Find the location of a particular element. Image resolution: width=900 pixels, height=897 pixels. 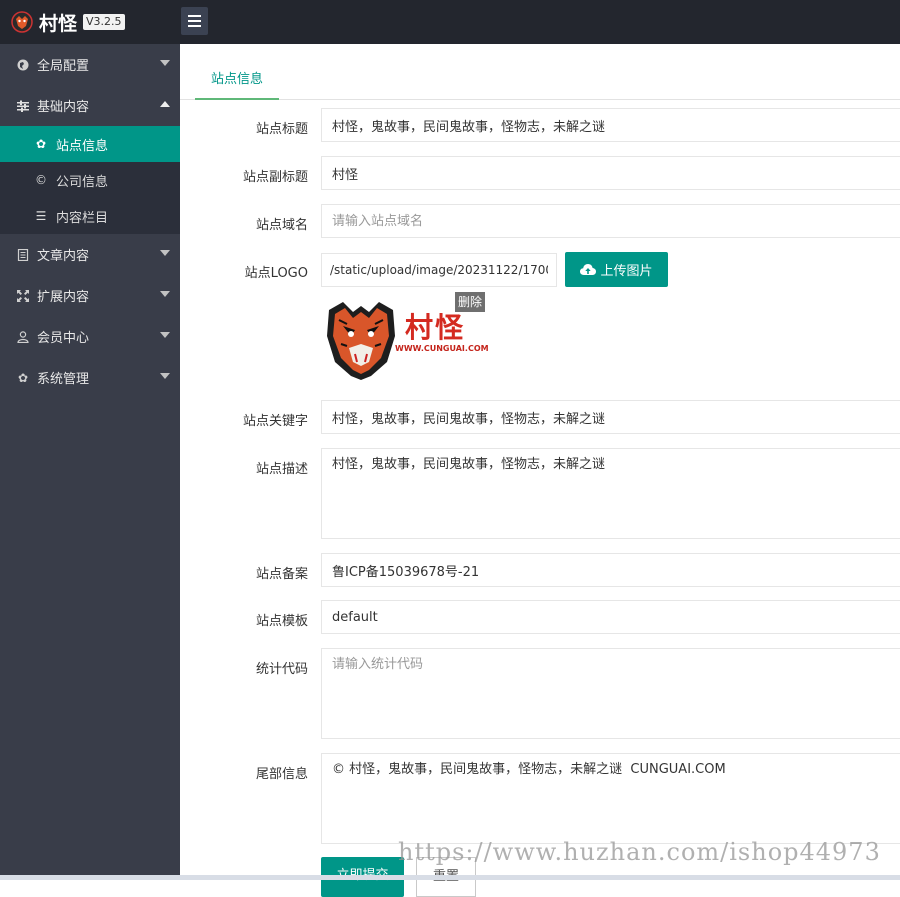

tab-bar: 站点信息 is located at coordinates (540, 84).